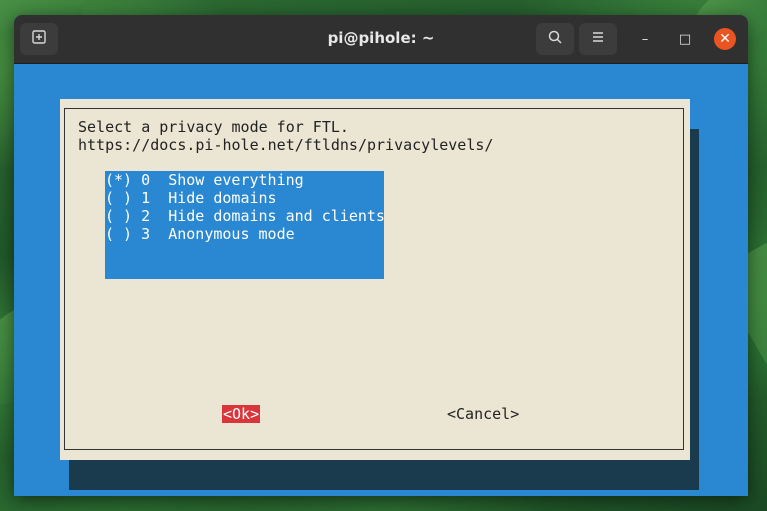  I want to click on option-hide-domains: ( ) 1 Hide domains, so click(191, 198).